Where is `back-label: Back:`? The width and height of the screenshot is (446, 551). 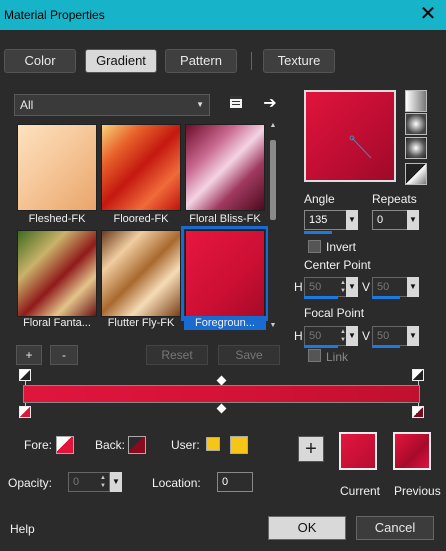 back-label: Back: is located at coordinates (110, 445).